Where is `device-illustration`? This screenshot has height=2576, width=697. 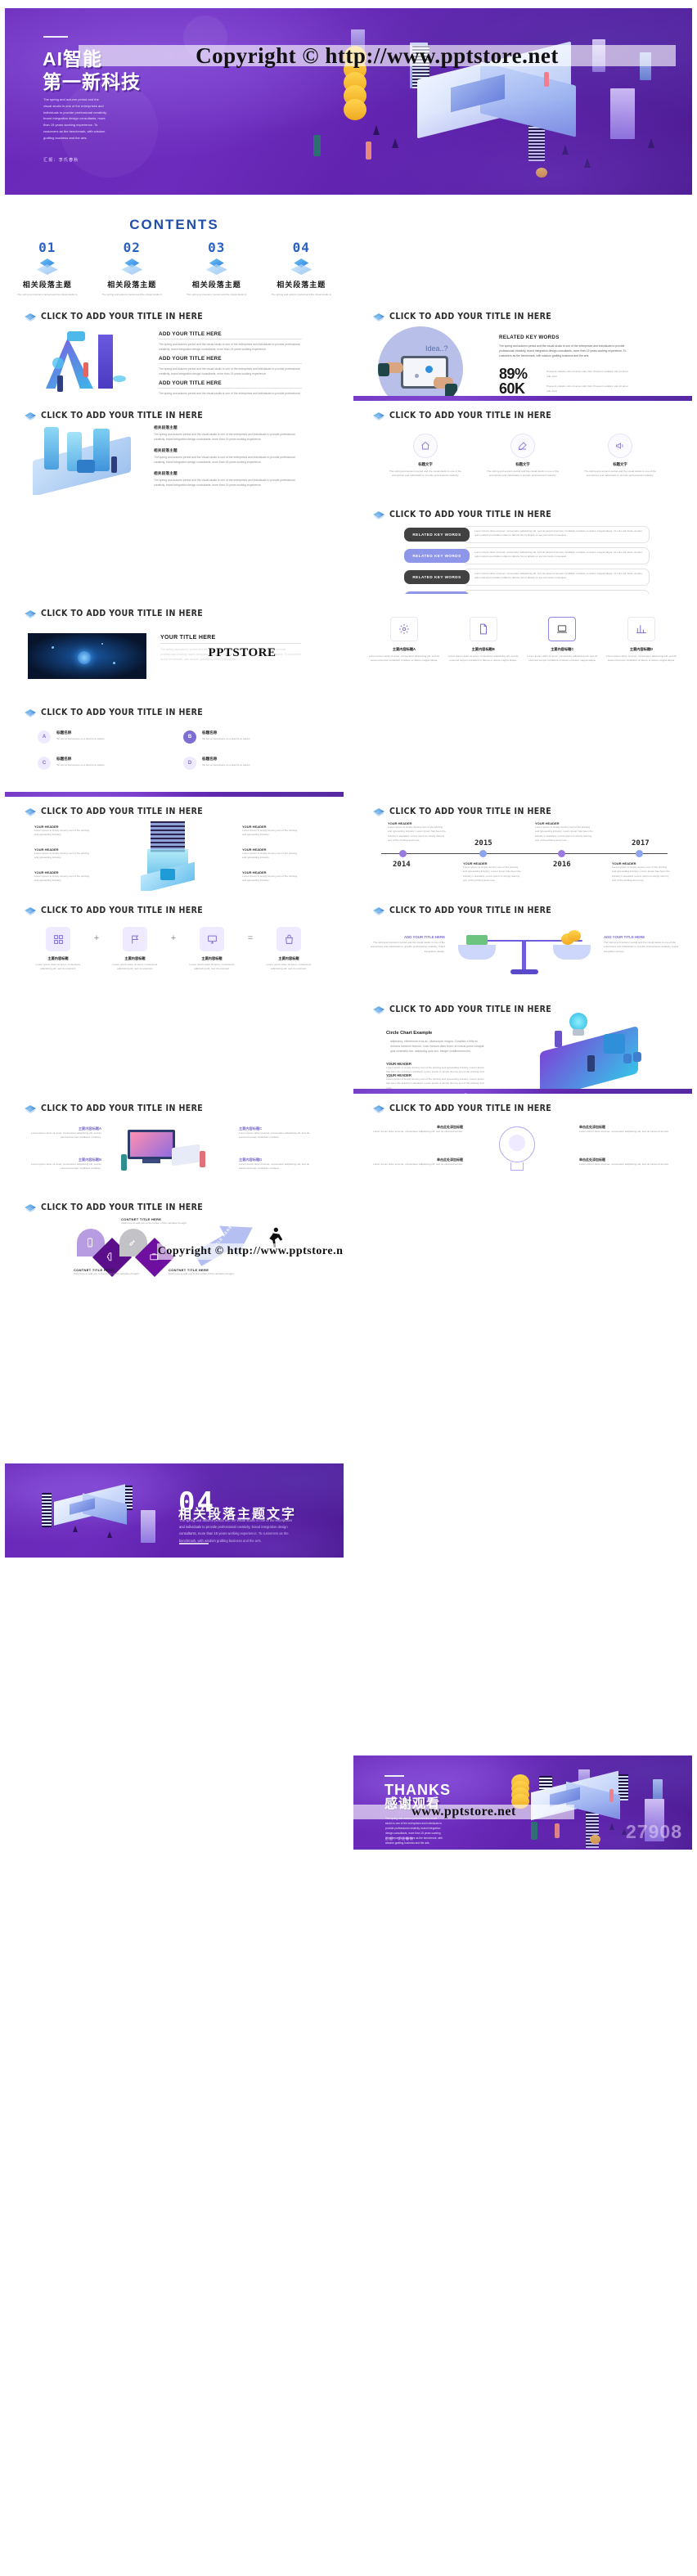
device-illustration is located at coordinates (171, 1150).